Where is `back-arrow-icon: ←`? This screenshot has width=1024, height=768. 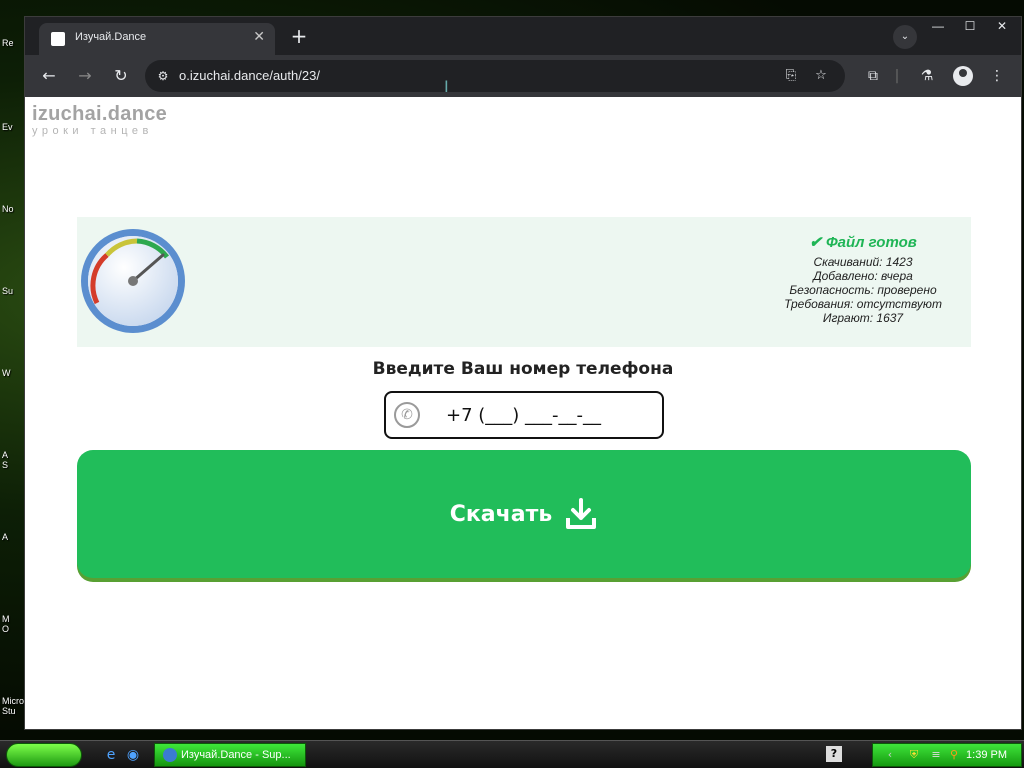 back-arrow-icon: ← is located at coordinates (49, 76).